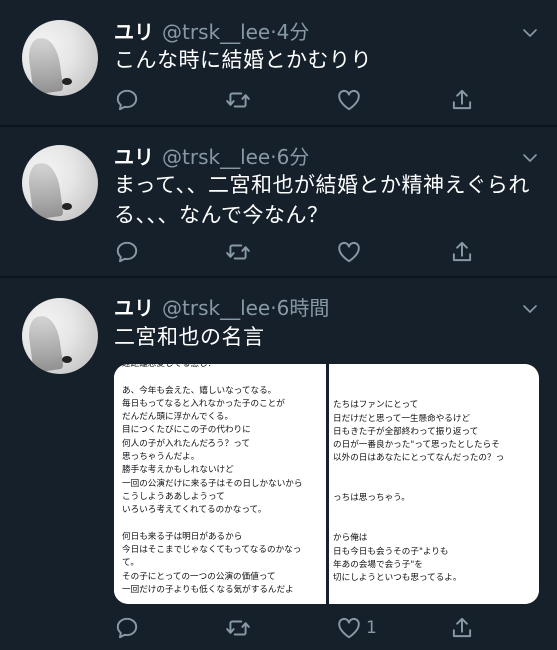 This screenshot has height=650, width=557. I want to click on media-text-line: 今日はそこまでじゃなくてもってなるのかなっ, so click(212, 550).